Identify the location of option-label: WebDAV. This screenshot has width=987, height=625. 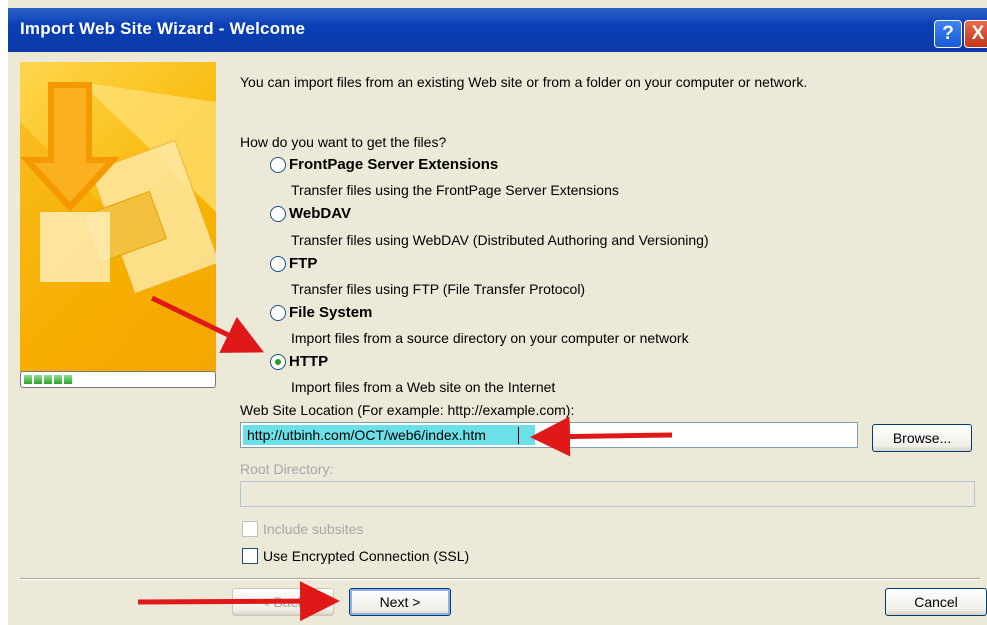
(320, 213).